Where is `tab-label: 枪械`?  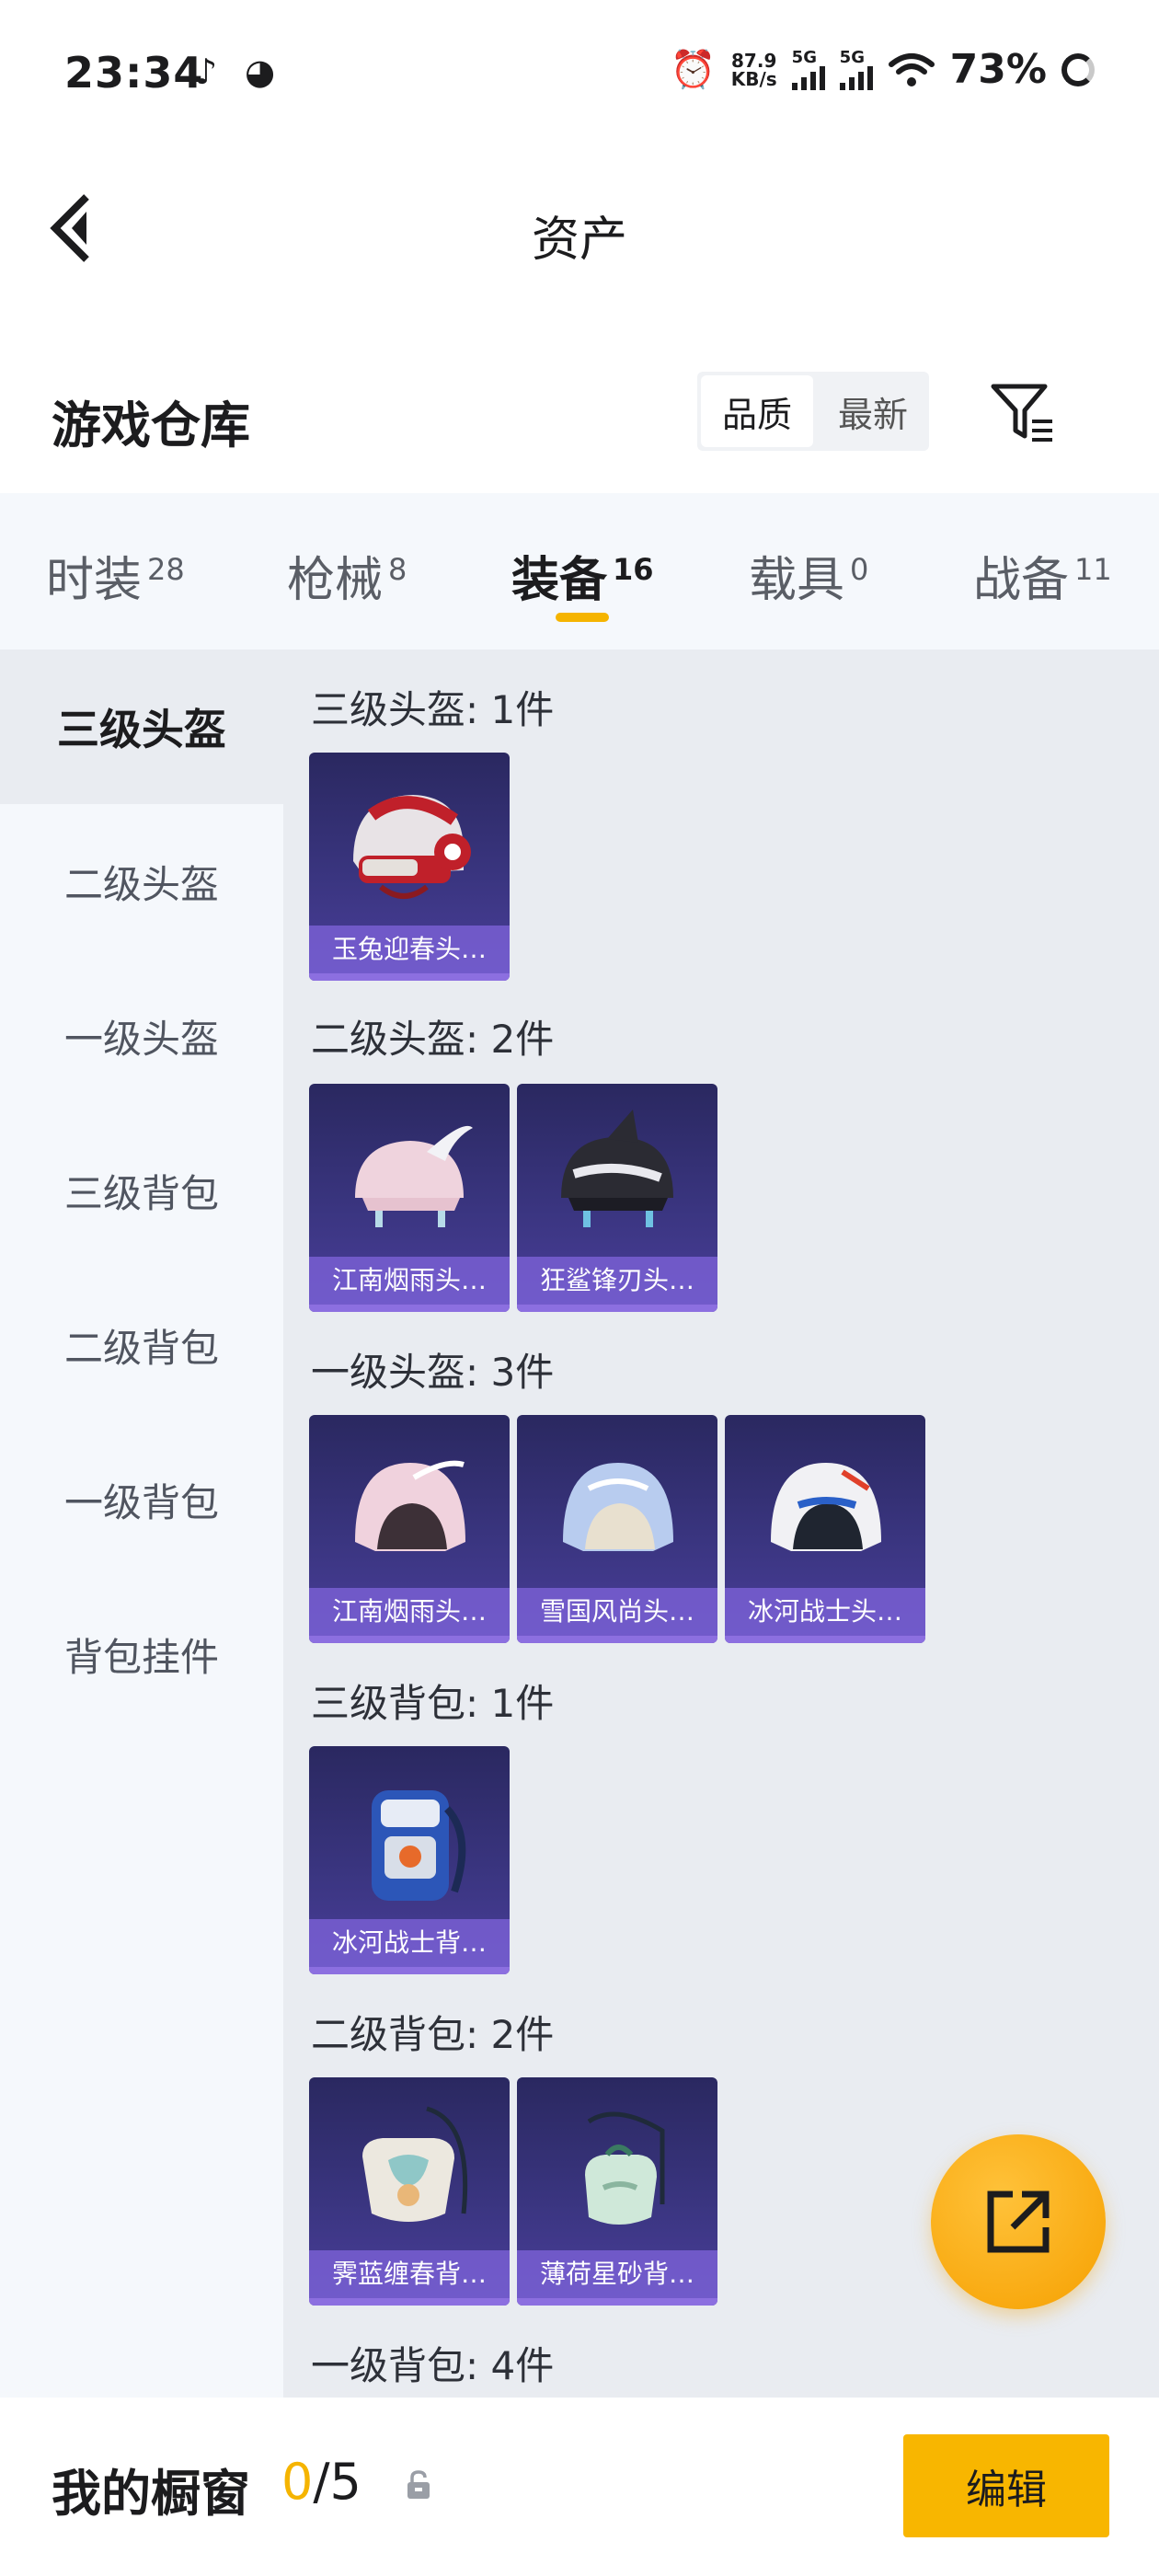 tab-label: 枪械 is located at coordinates (335, 580).